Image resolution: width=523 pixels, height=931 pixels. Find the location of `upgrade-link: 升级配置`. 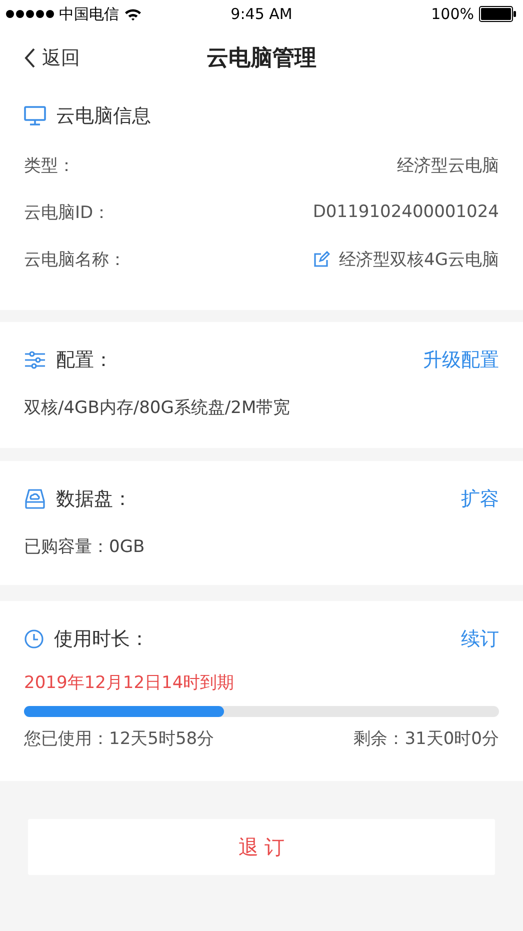

upgrade-link: 升级配置 is located at coordinates (461, 360).